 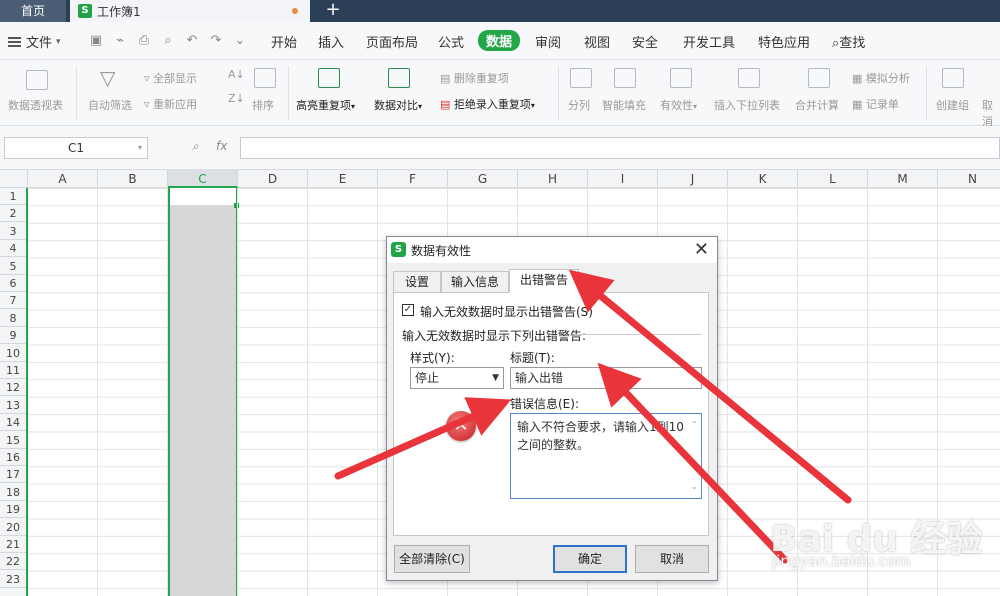 What do you see at coordinates (263, 105) in the screenshot?
I see `sort-button: 排序` at bounding box center [263, 105].